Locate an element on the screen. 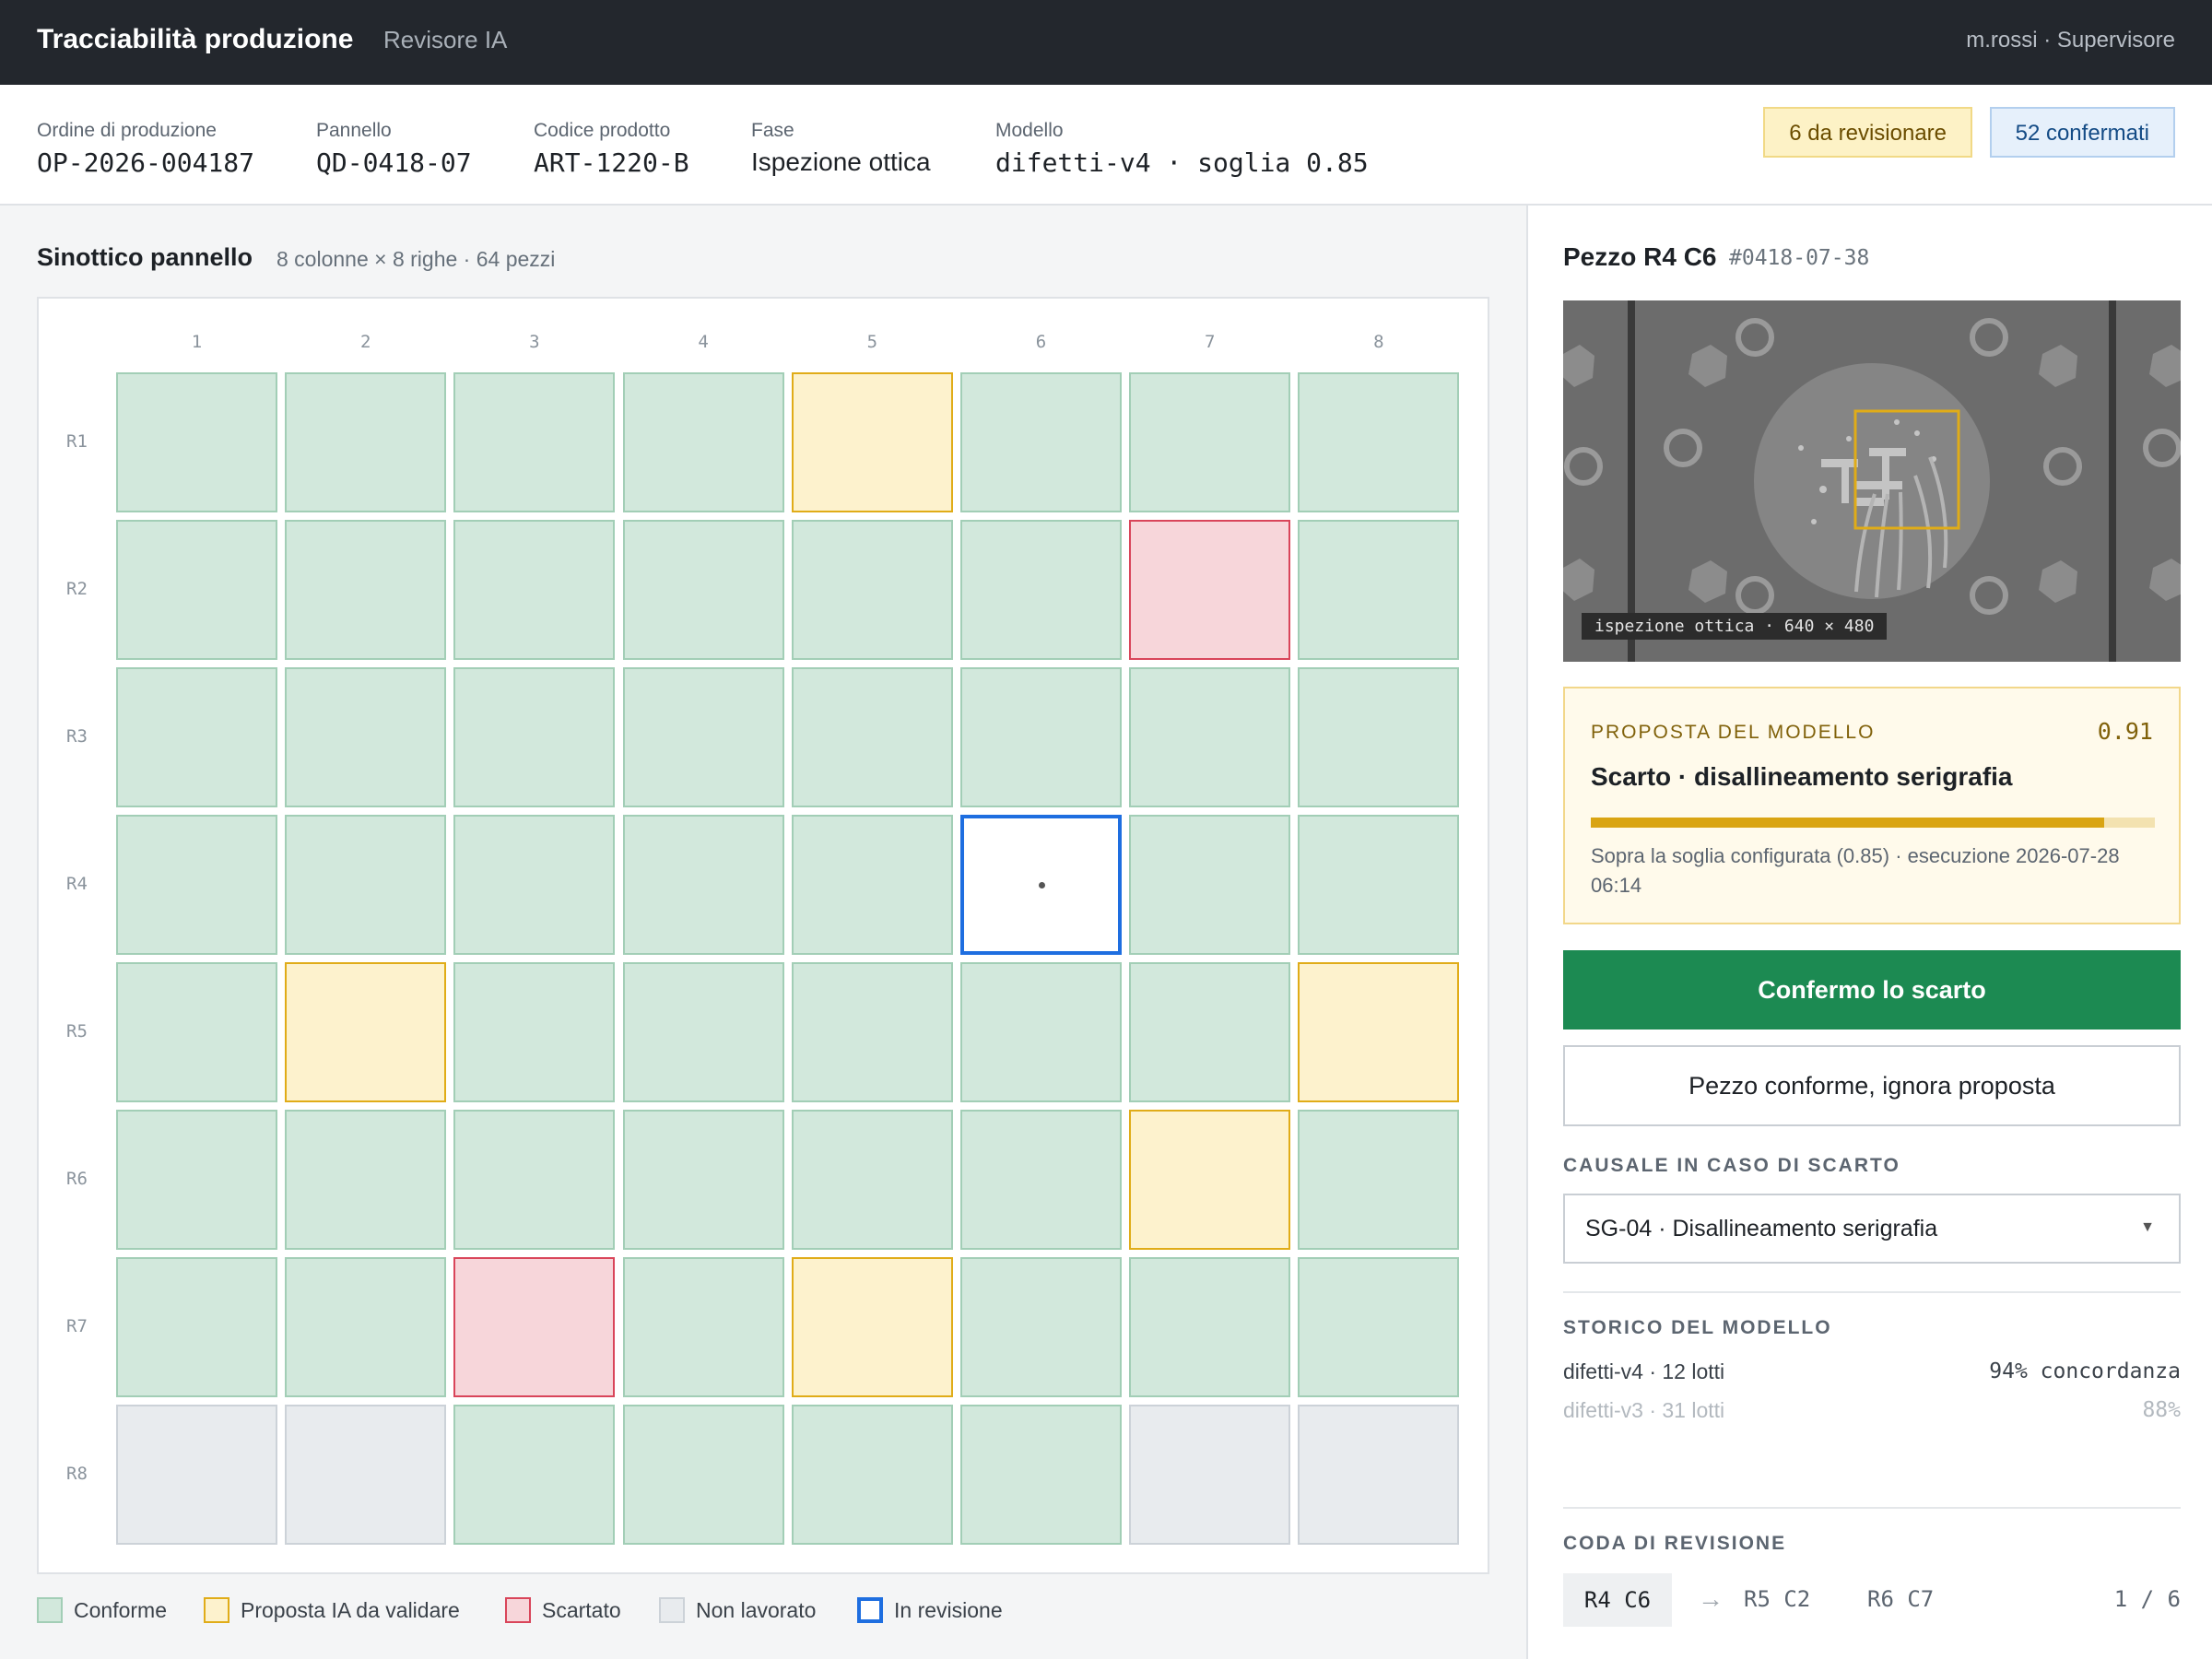 The height and width of the screenshot is (1659, 2212). panel-cell-r8-c5 is located at coordinates (872, 1475).